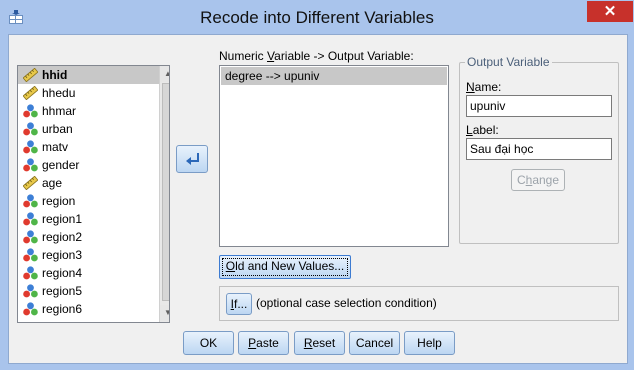 This screenshot has width=634, height=370. What do you see at coordinates (93, 309) in the screenshot?
I see `list-item: region6` at bounding box center [93, 309].